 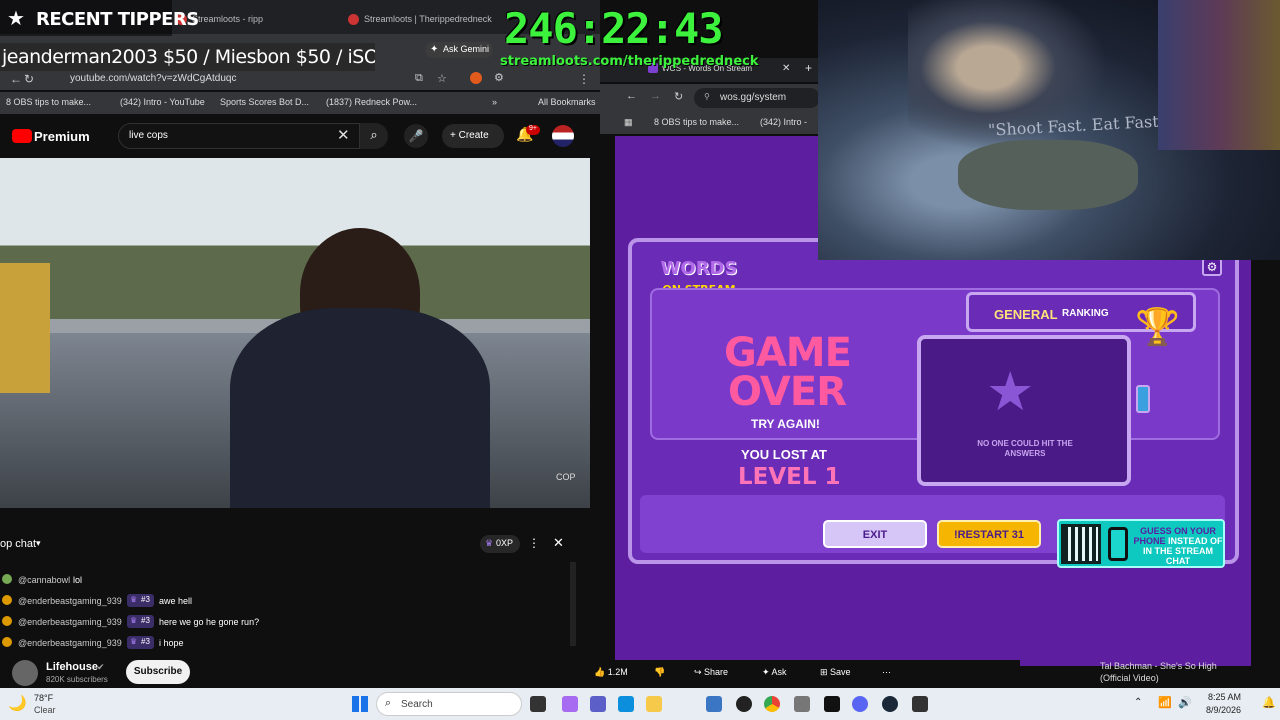 I want to click on weather-moon-icon: 🌙, so click(x=17, y=703).